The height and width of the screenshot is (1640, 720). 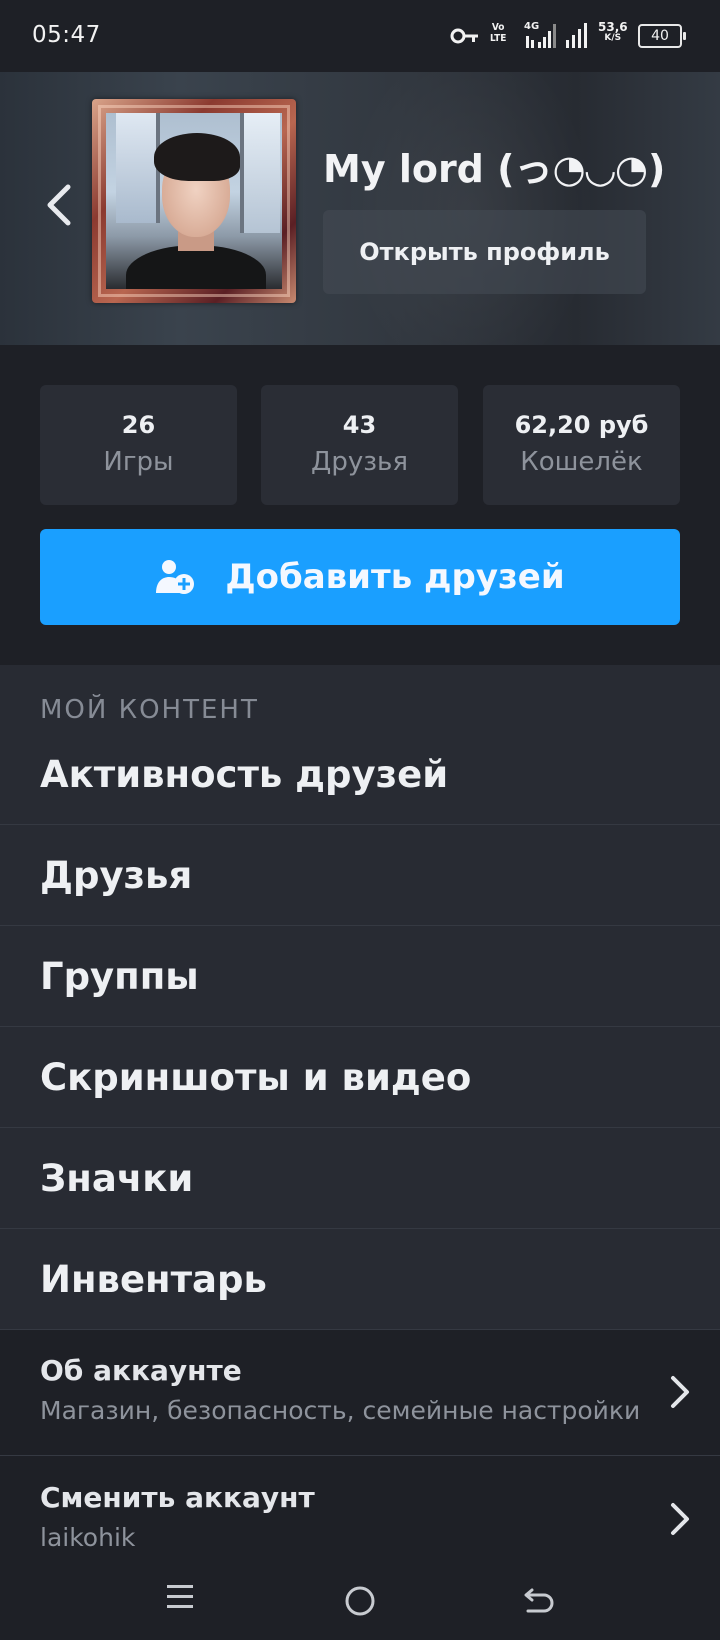 What do you see at coordinates (138, 462) in the screenshot?
I see `stat-games-label: Игры` at bounding box center [138, 462].